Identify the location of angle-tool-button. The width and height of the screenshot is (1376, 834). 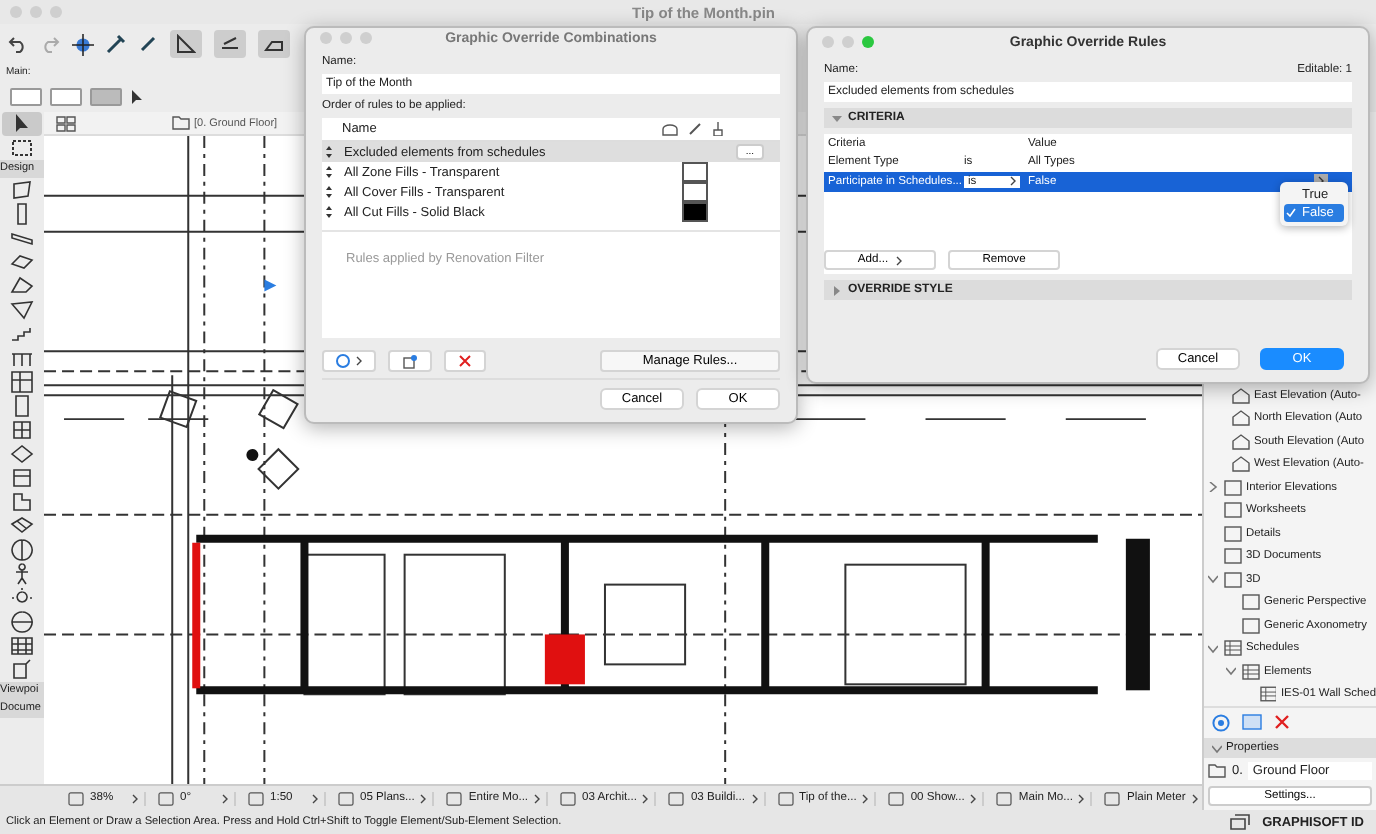
(186, 44).